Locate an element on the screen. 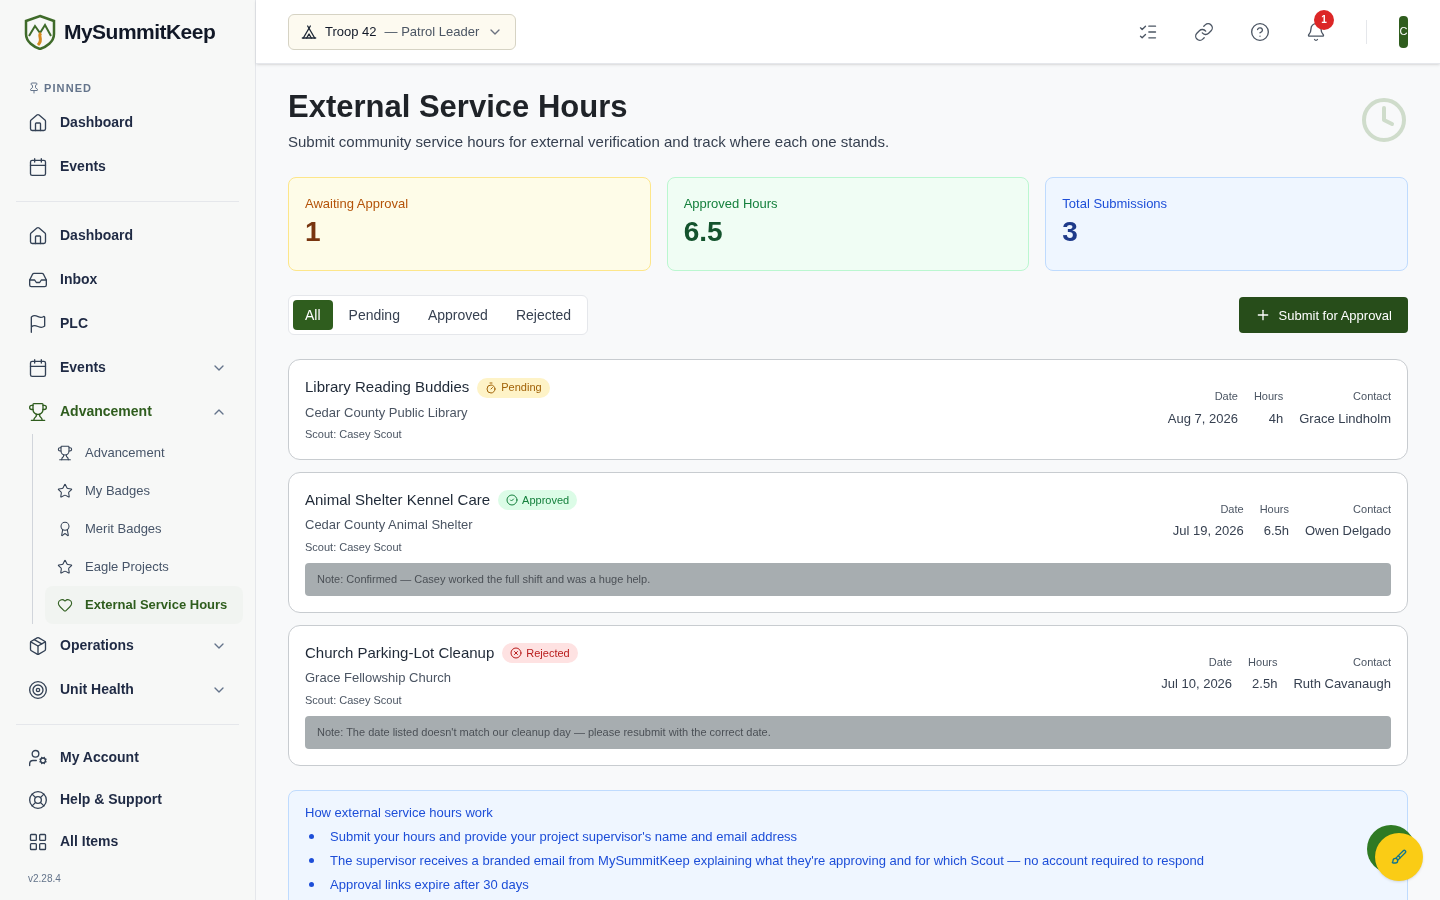  filter-tab: Approved is located at coordinates (457, 315).